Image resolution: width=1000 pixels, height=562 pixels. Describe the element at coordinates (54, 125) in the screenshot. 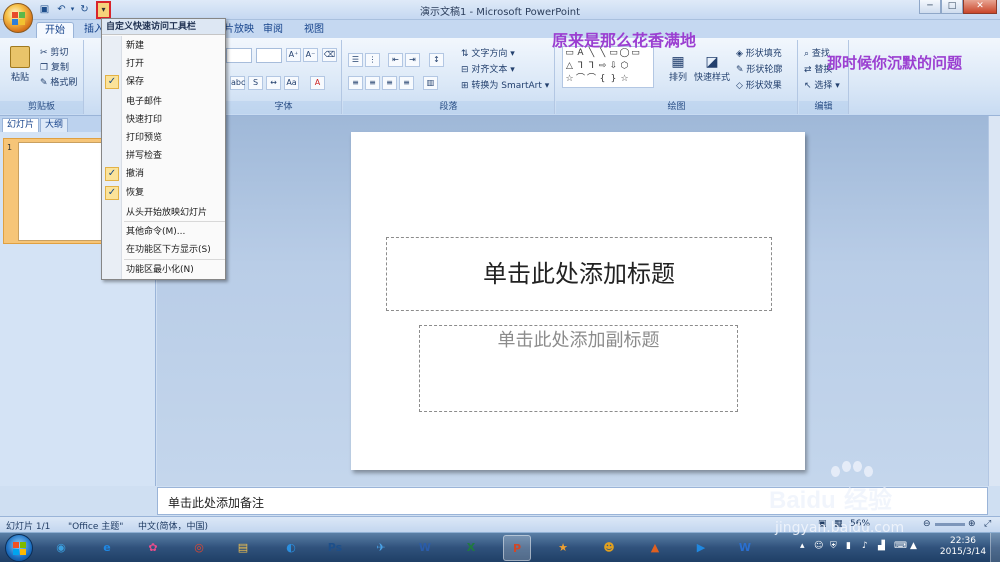

I see `tab-outline: 大纲` at that location.